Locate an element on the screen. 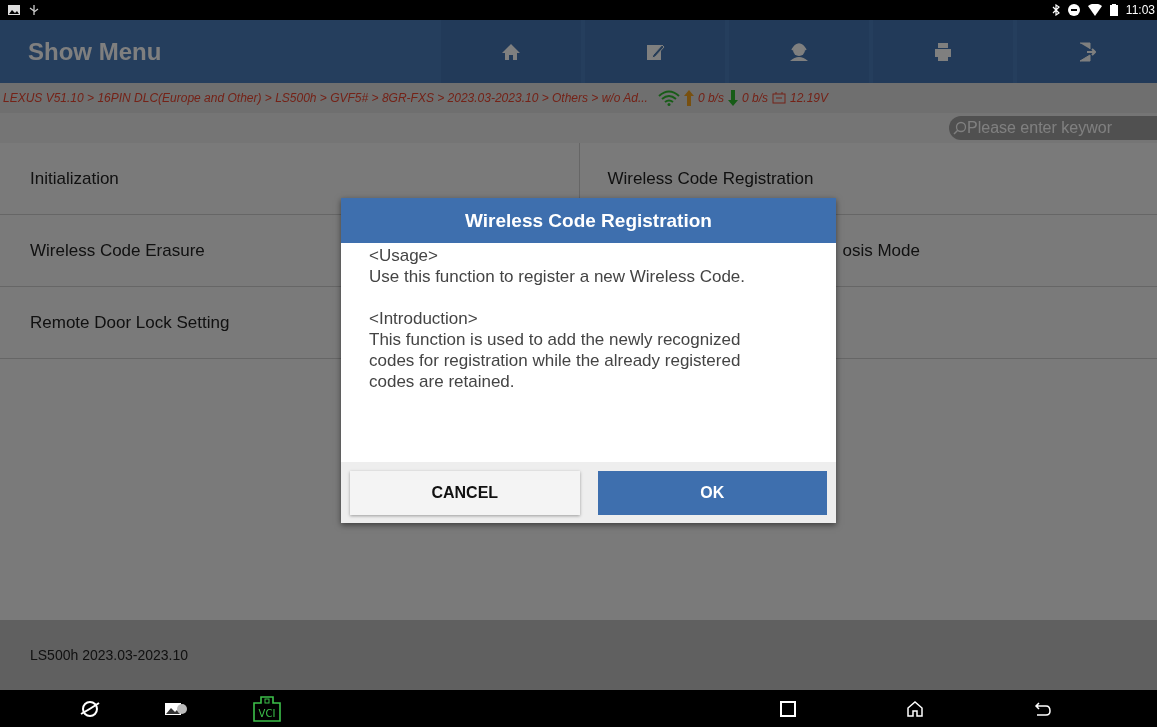 This screenshot has width=1157, height=727. page-title: Show Menu is located at coordinates (95, 51).